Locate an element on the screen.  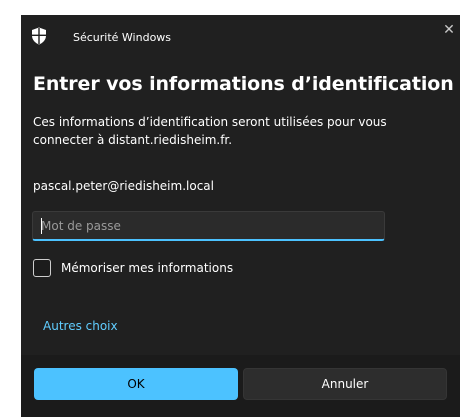
dialog-heading: Entrer vos informations d’identification is located at coordinates (243, 84).